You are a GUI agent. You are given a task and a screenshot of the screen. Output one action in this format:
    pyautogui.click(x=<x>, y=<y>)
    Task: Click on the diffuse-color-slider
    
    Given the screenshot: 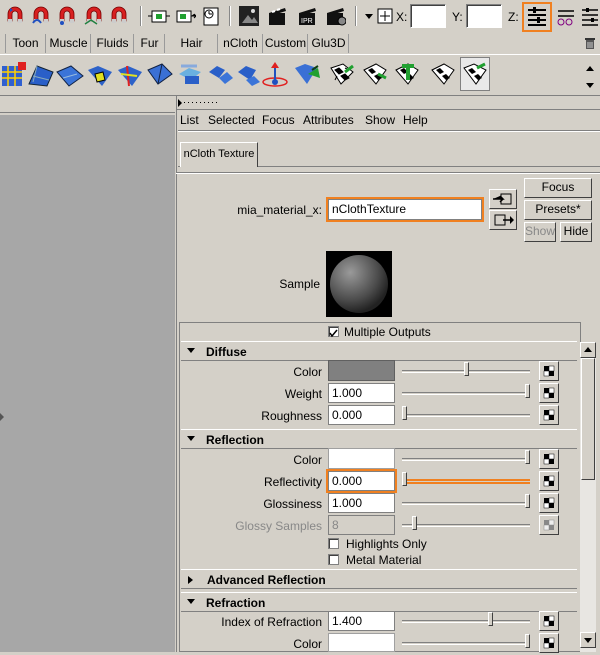 What is the action you would take?
    pyautogui.click(x=467, y=370)
    